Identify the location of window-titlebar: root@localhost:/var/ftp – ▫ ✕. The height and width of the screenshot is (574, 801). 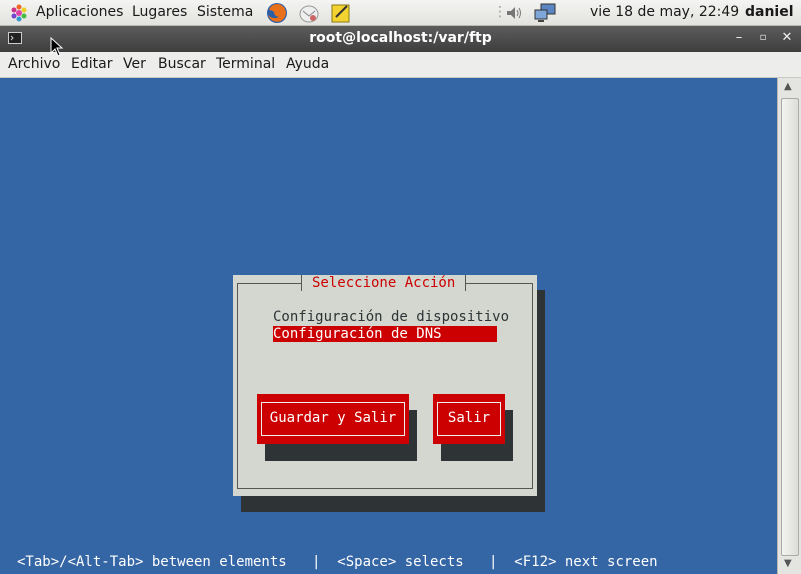
(400, 39).